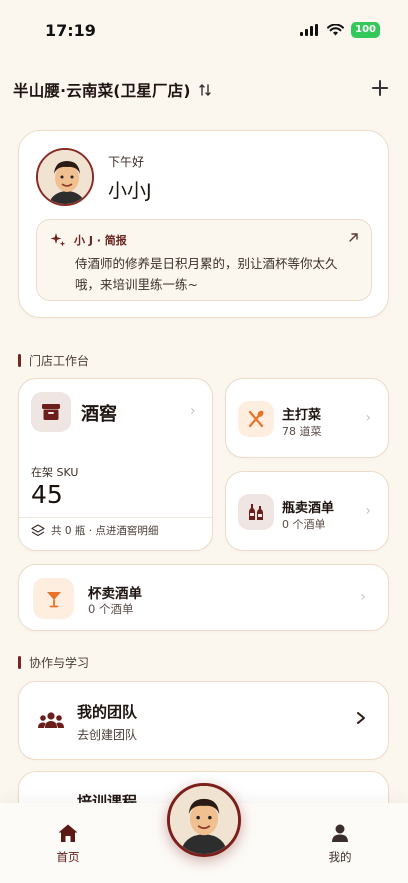  I want to click on brief-text: 侍酒师的修养是日积月累的，别让酒杯等你太久哦，来培训里练一练~, so click(206, 274).